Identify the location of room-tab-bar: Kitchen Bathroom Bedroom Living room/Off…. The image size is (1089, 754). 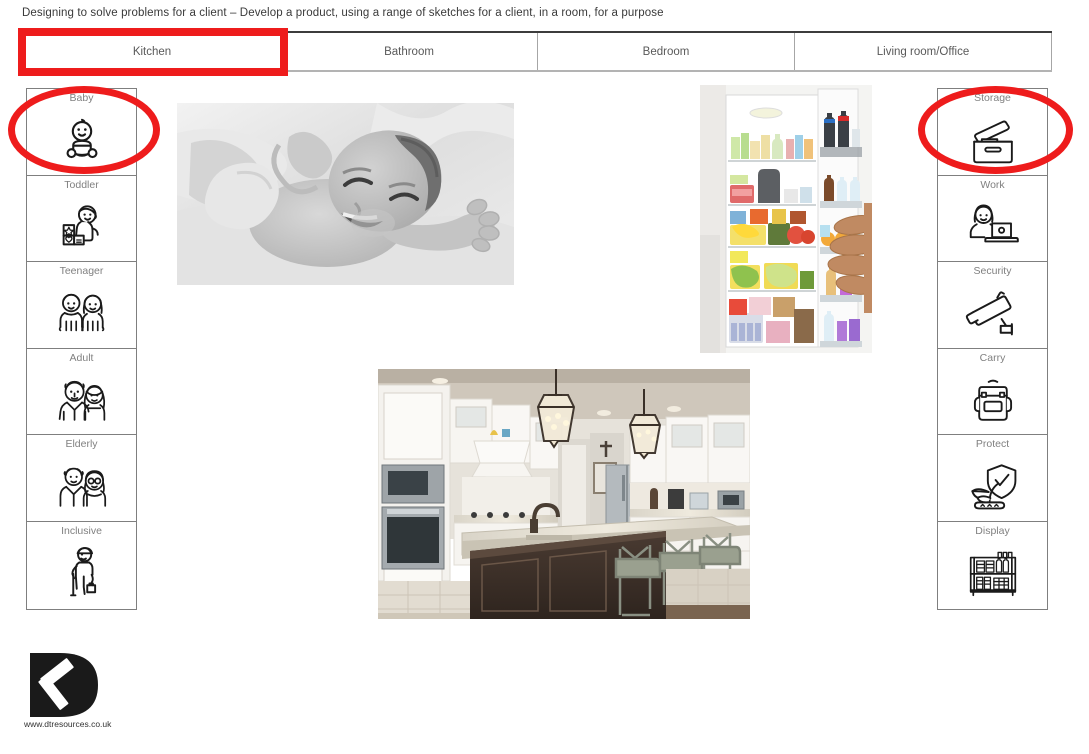
(537, 51).